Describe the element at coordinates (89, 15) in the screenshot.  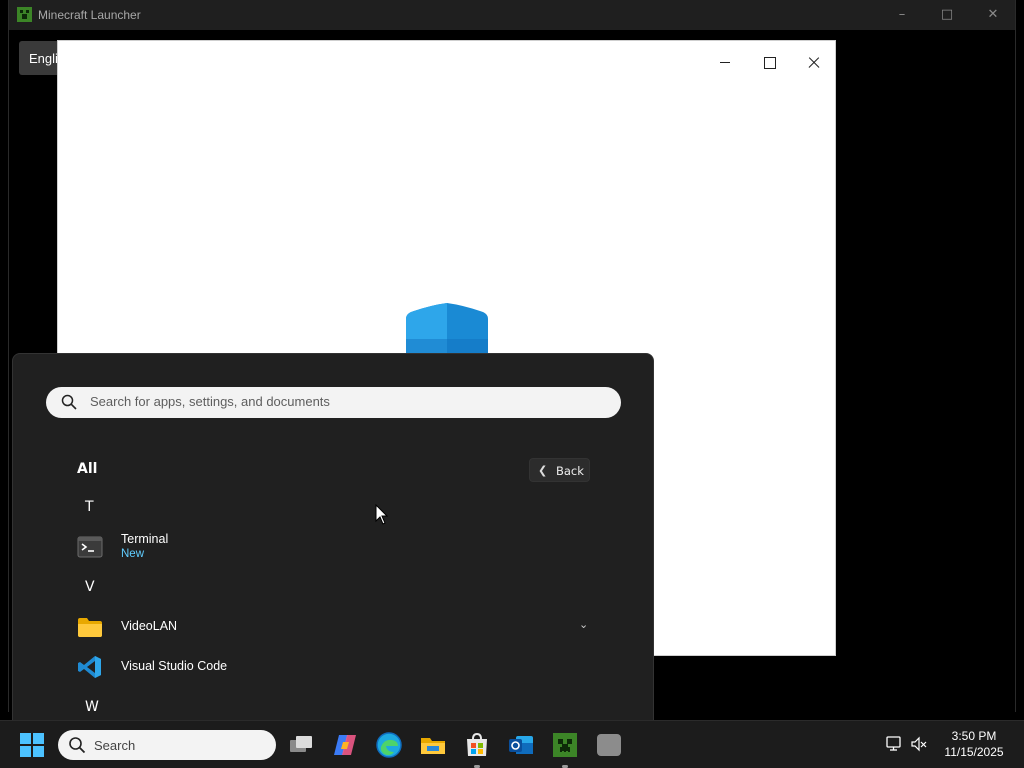
I see `launcher-title: Minecraft Launcher` at that location.